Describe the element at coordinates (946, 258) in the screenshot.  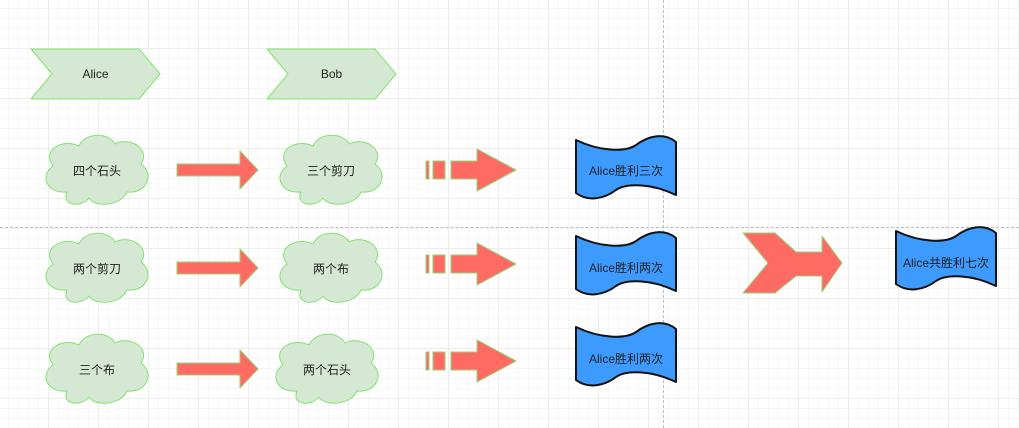
I see `total-tape` at that location.